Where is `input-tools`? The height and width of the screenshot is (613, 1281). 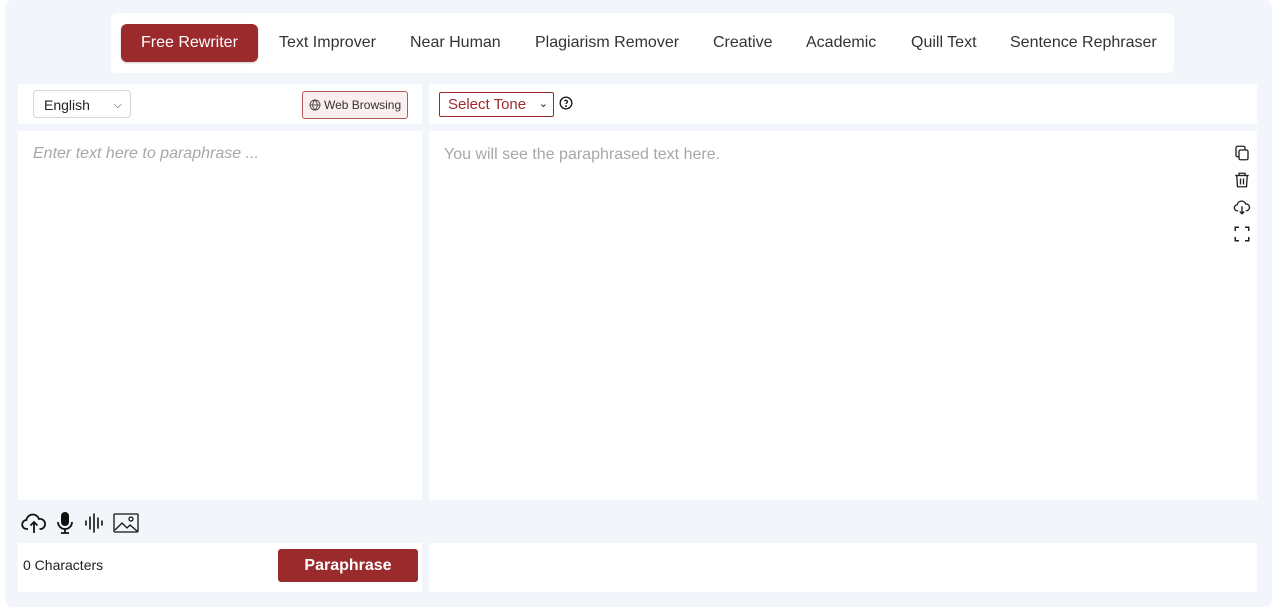
input-tools is located at coordinates (80, 523).